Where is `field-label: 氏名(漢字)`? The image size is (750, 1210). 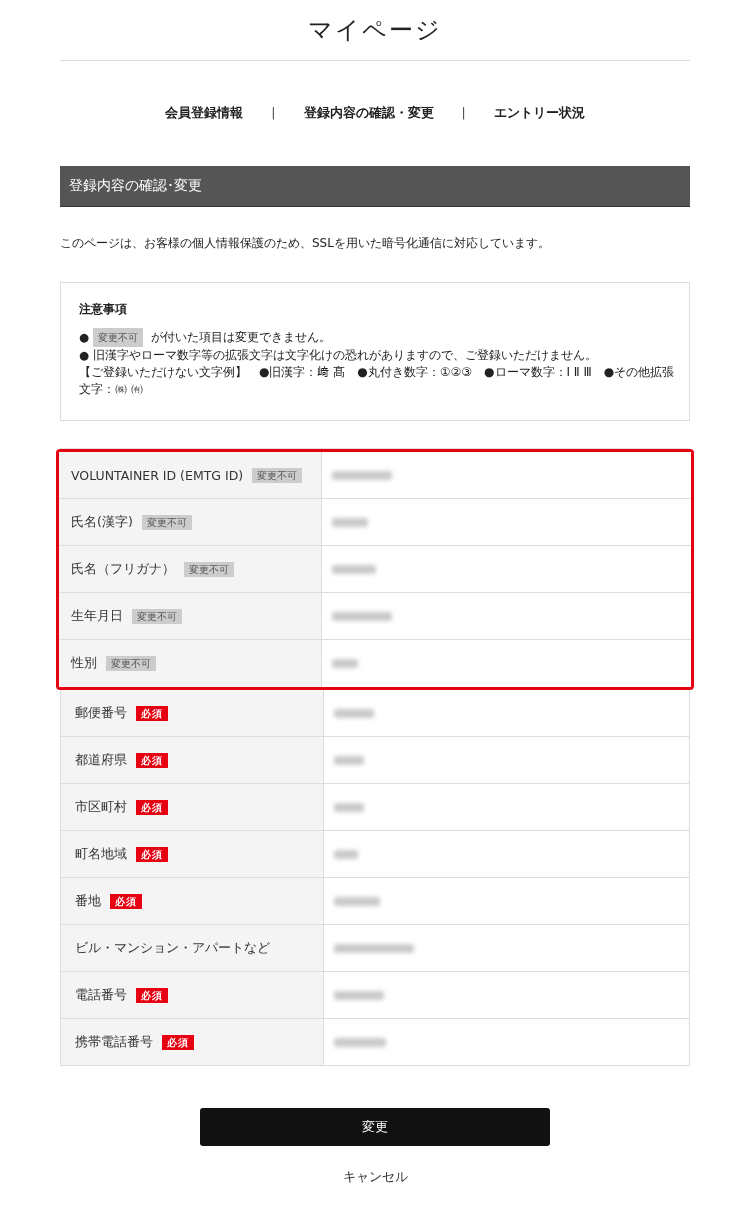 field-label: 氏名(漢字) is located at coordinates (102, 522).